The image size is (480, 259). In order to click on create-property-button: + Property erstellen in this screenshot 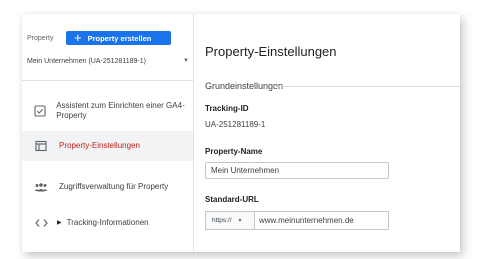, I will do `click(118, 38)`.